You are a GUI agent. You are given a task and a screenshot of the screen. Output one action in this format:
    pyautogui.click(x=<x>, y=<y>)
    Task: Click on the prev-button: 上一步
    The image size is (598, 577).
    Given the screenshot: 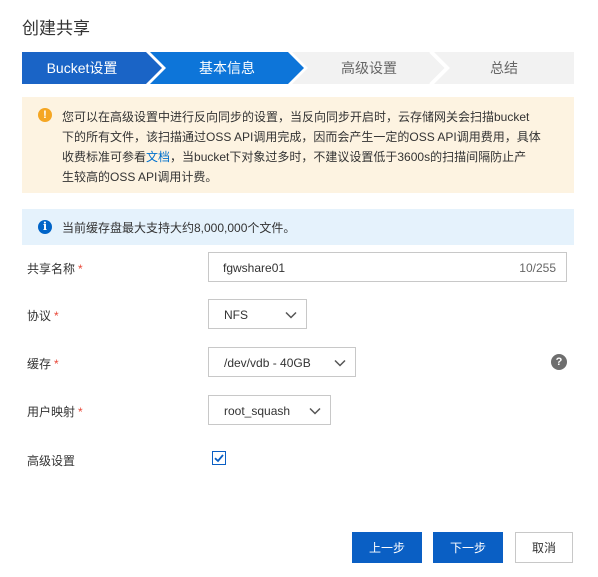 What is the action you would take?
    pyautogui.click(x=387, y=547)
    